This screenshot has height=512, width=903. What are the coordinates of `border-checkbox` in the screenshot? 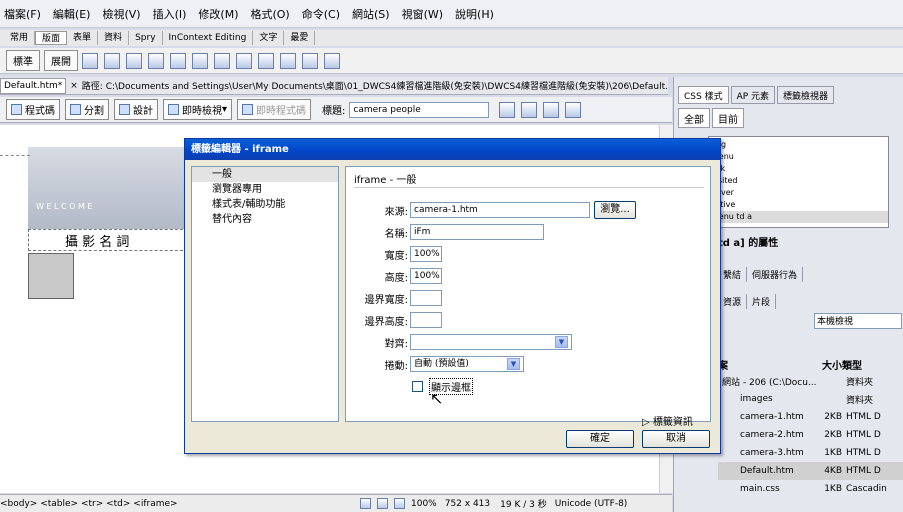 It's located at (417, 386).